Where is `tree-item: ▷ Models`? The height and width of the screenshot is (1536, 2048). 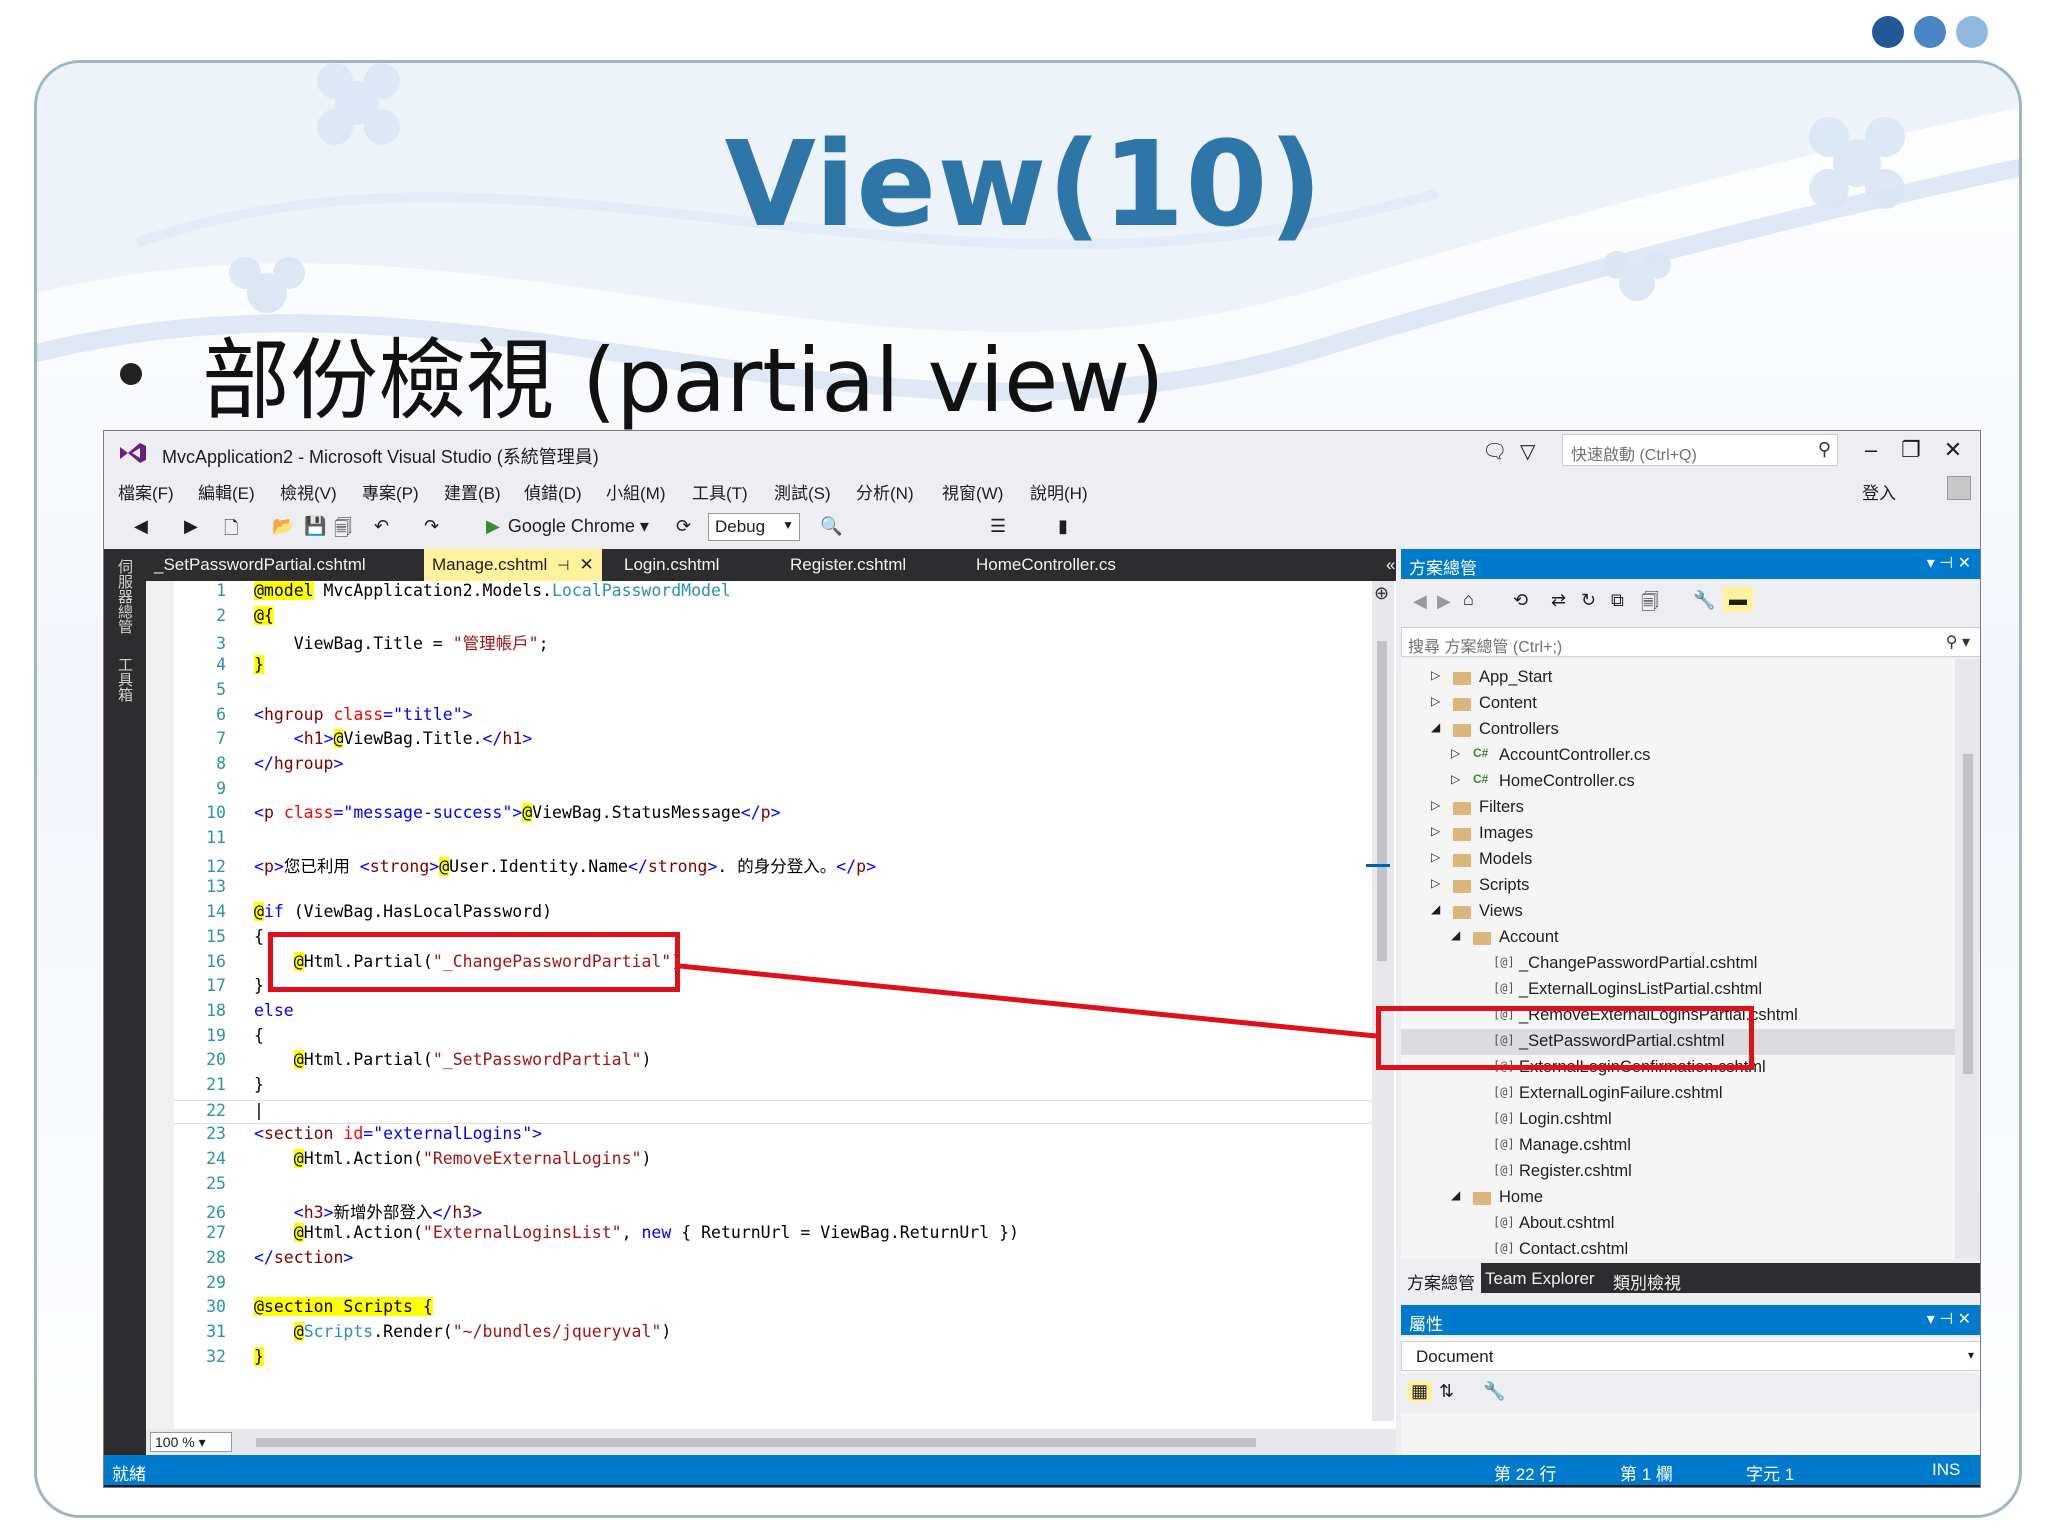 tree-item: ▷ Models is located at coordinates (1681, 860).